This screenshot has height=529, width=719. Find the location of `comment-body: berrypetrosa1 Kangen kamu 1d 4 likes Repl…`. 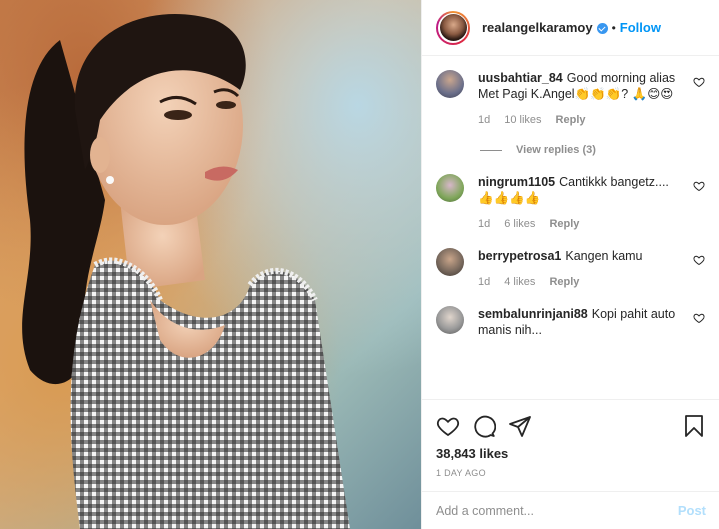

comment-body: berrypetrosa1 Kangen kamu 1d 4 likes Repl… is located at coordinates (591, 268).